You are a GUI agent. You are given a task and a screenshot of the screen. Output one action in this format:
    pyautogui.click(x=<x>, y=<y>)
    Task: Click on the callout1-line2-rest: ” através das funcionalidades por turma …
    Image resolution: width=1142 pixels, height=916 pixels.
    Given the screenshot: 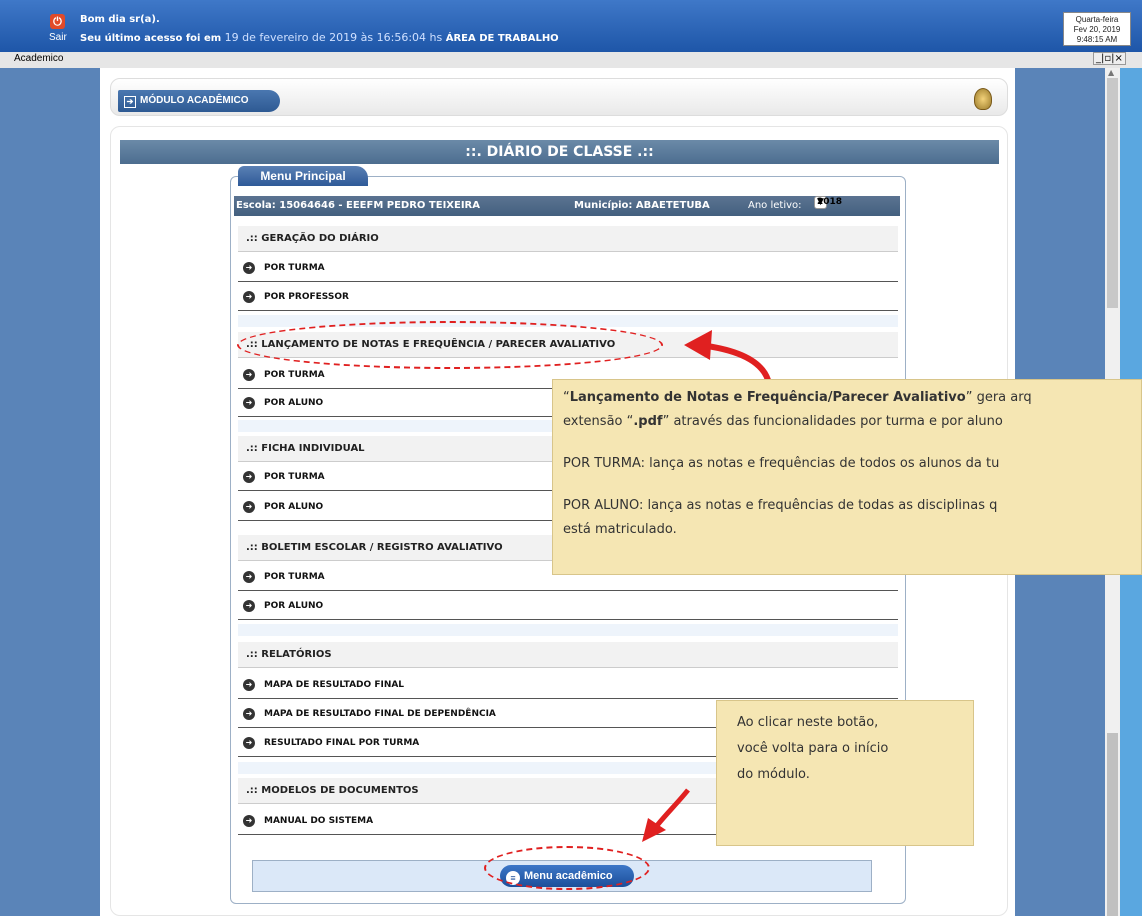 What is the action you would take?
    pyautogui.click(x=832, y=421)
    